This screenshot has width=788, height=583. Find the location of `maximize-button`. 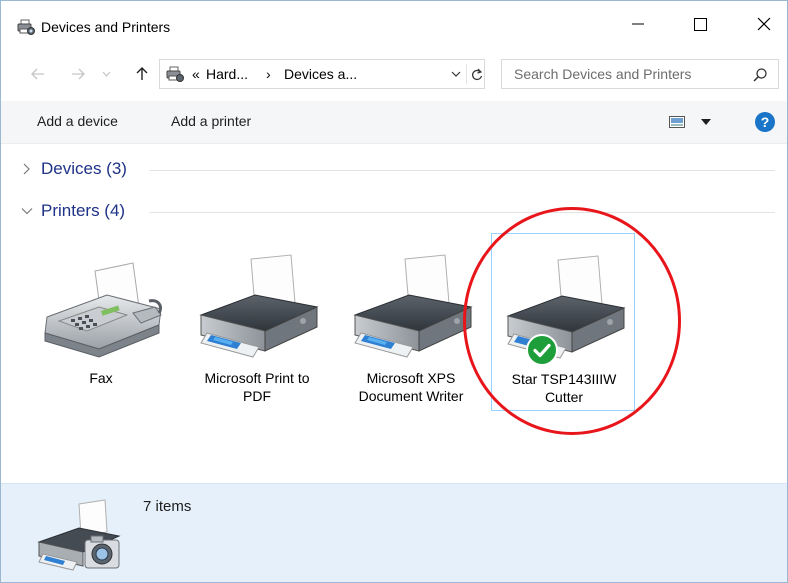

maximize-button is located at coordinates (700, 24).